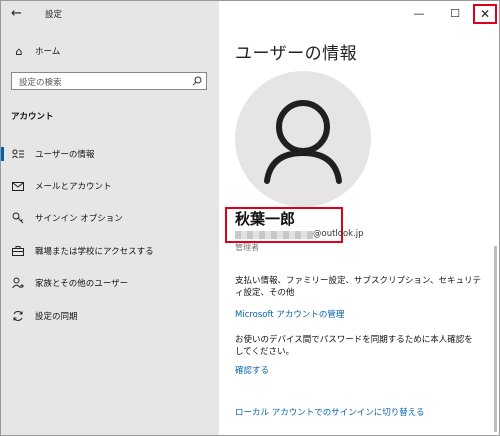 The width and height of the screenshot is (500, 436). Describe the element at coordinates (289, 314) in the screenshot. I see `manage-account-link: Microsoft アカウントの管理` at that location.